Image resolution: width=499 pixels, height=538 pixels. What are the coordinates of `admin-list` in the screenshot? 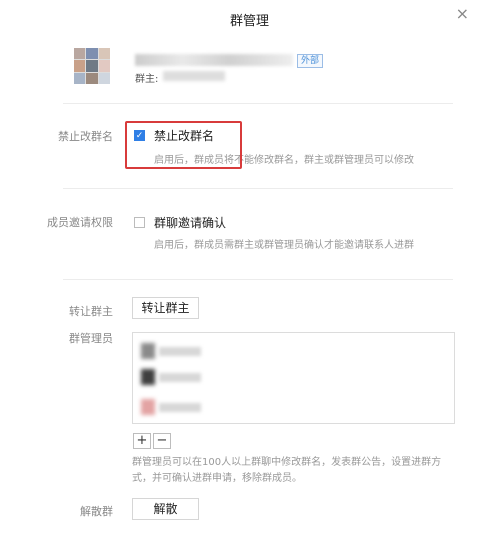 It's located at (293, 378).